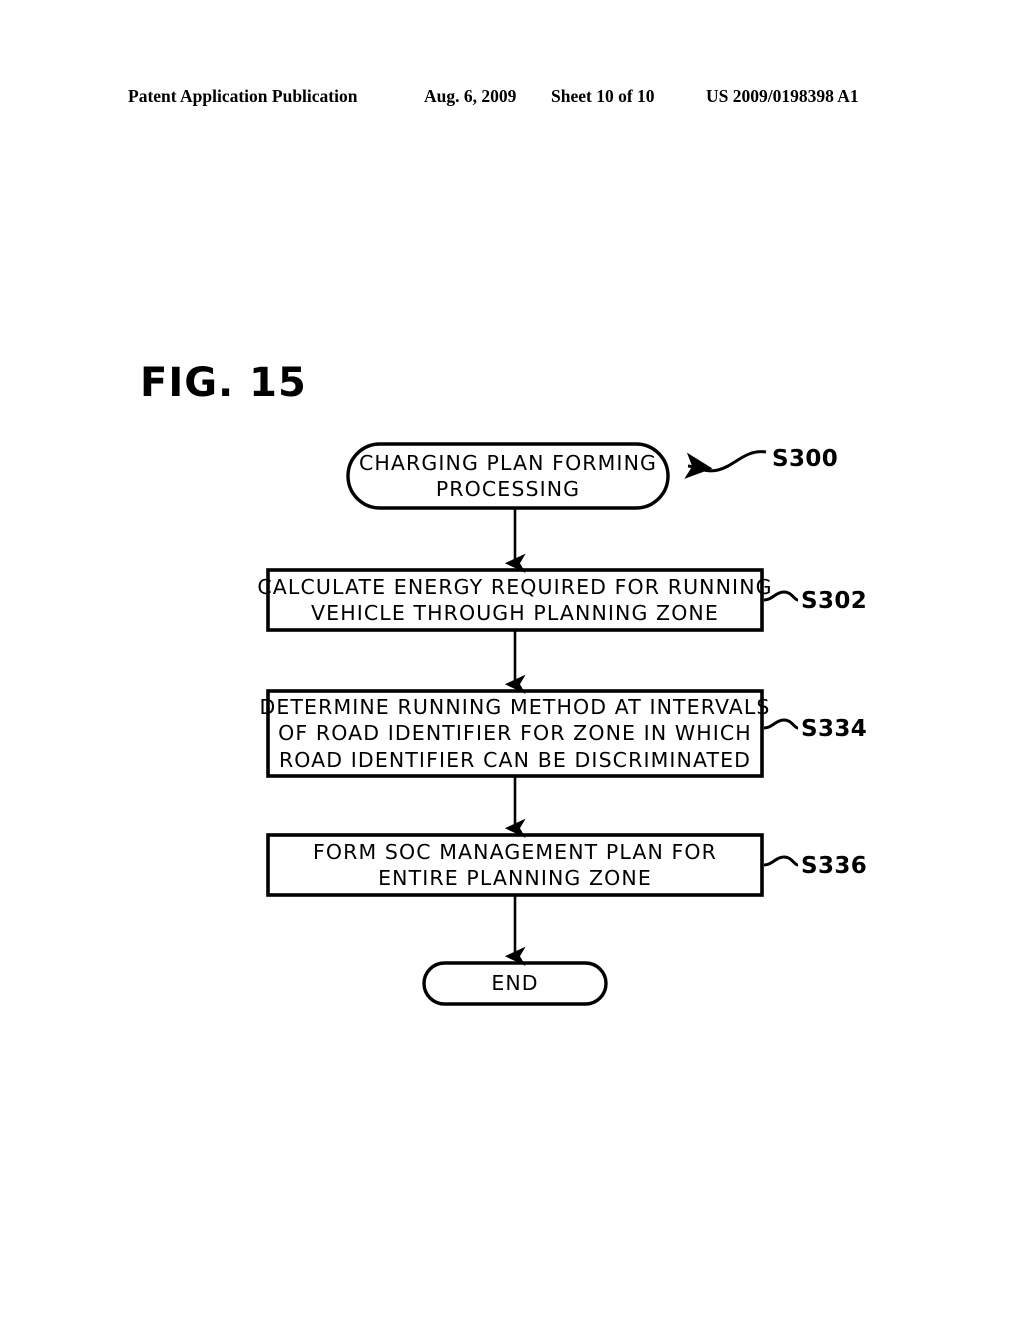  I want to click on node-text-line: FORM SOC MANAGEMENT PLAN FOR, so click(514, 851).